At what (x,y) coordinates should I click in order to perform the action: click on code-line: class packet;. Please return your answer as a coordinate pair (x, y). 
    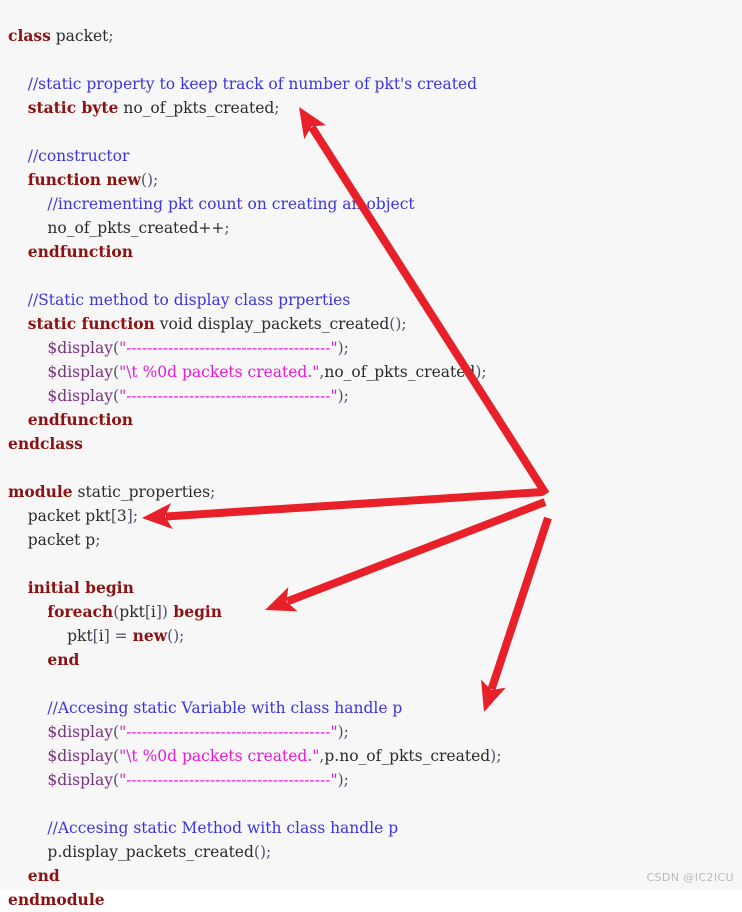
    Looking at the image, I should click on (375, 36).